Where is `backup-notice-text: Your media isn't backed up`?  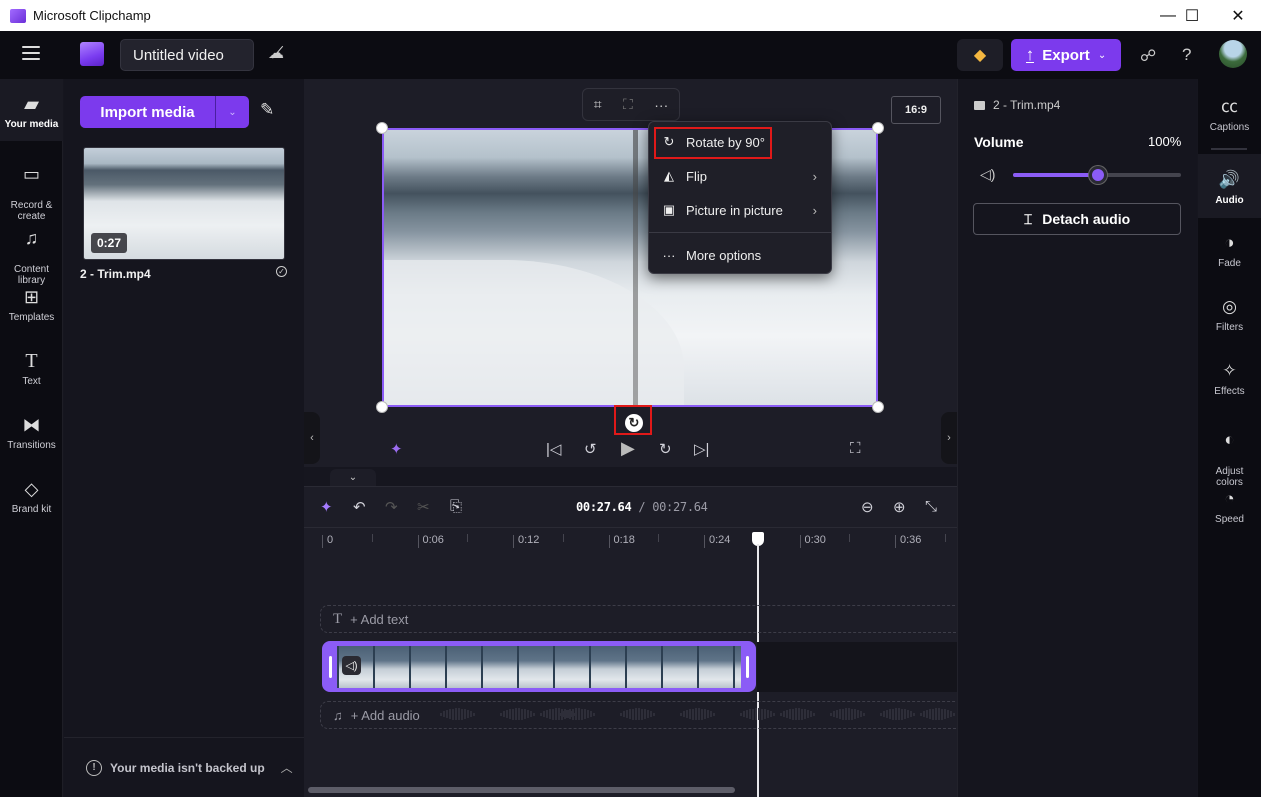 backup-notice-text: Your media isn't backed up is located at coordinates (187, 767).